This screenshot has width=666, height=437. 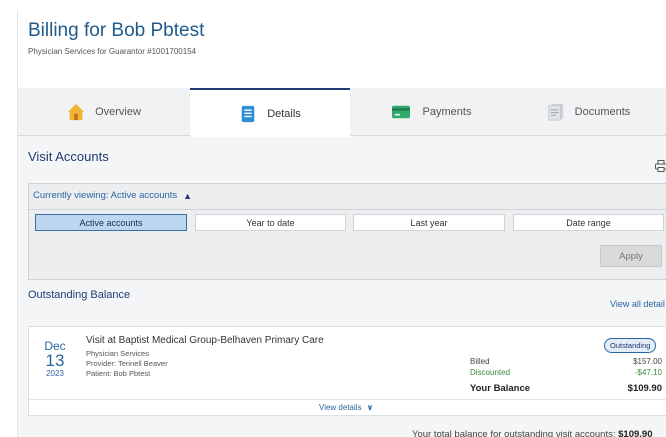 I want to click on billed-amount: $157.00, so click(x=647, y=361).